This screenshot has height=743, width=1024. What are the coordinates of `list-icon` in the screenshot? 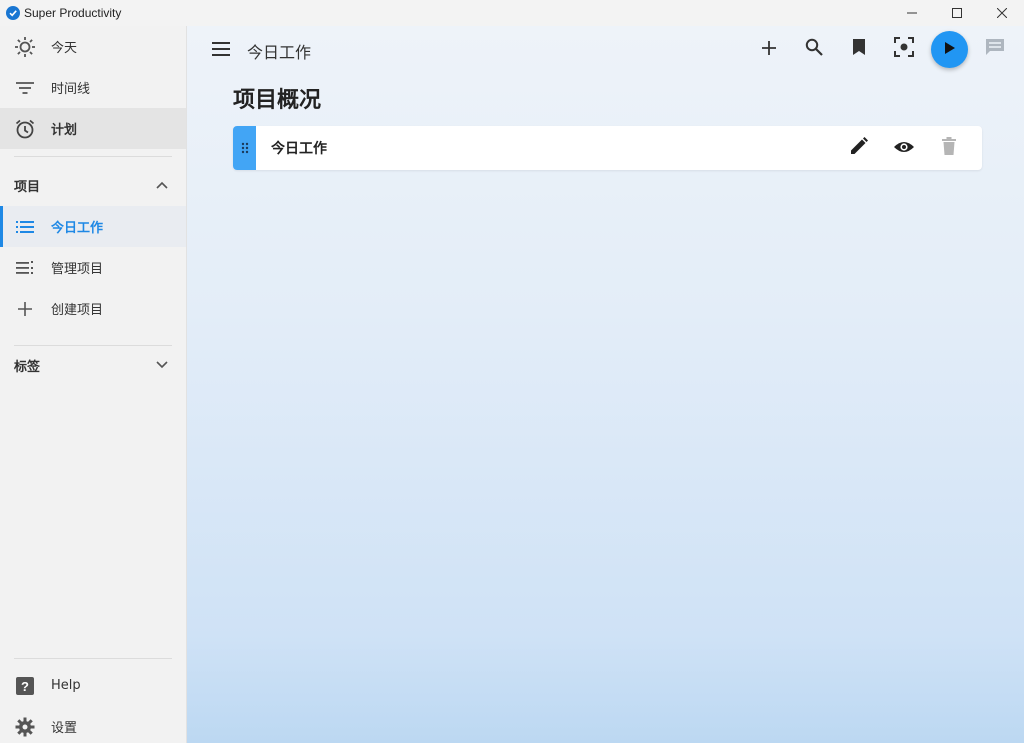 It's located at (25, 227).